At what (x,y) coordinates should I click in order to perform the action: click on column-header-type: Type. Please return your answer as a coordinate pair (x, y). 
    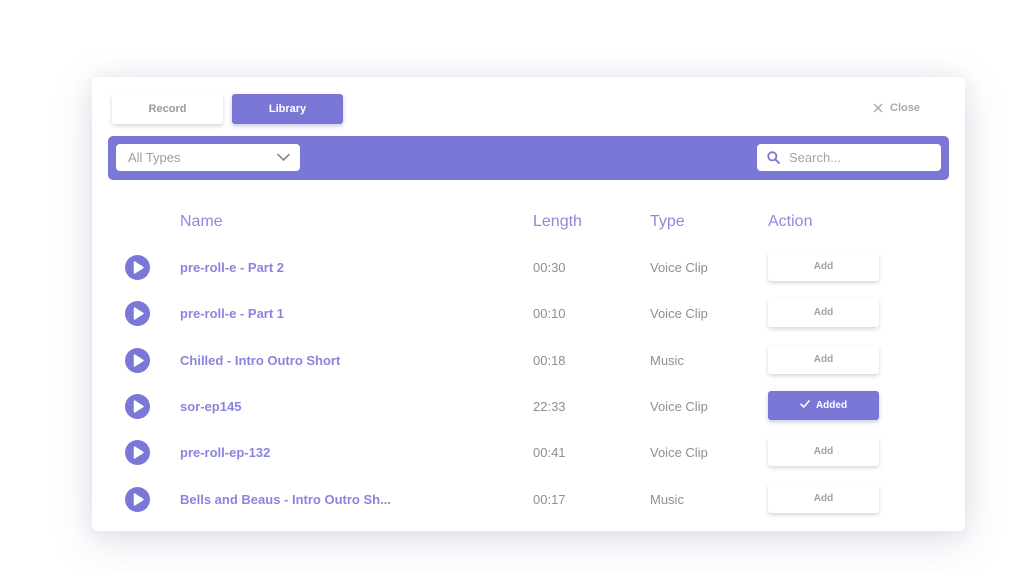
    Looking at the image, I should click on (667, 222).